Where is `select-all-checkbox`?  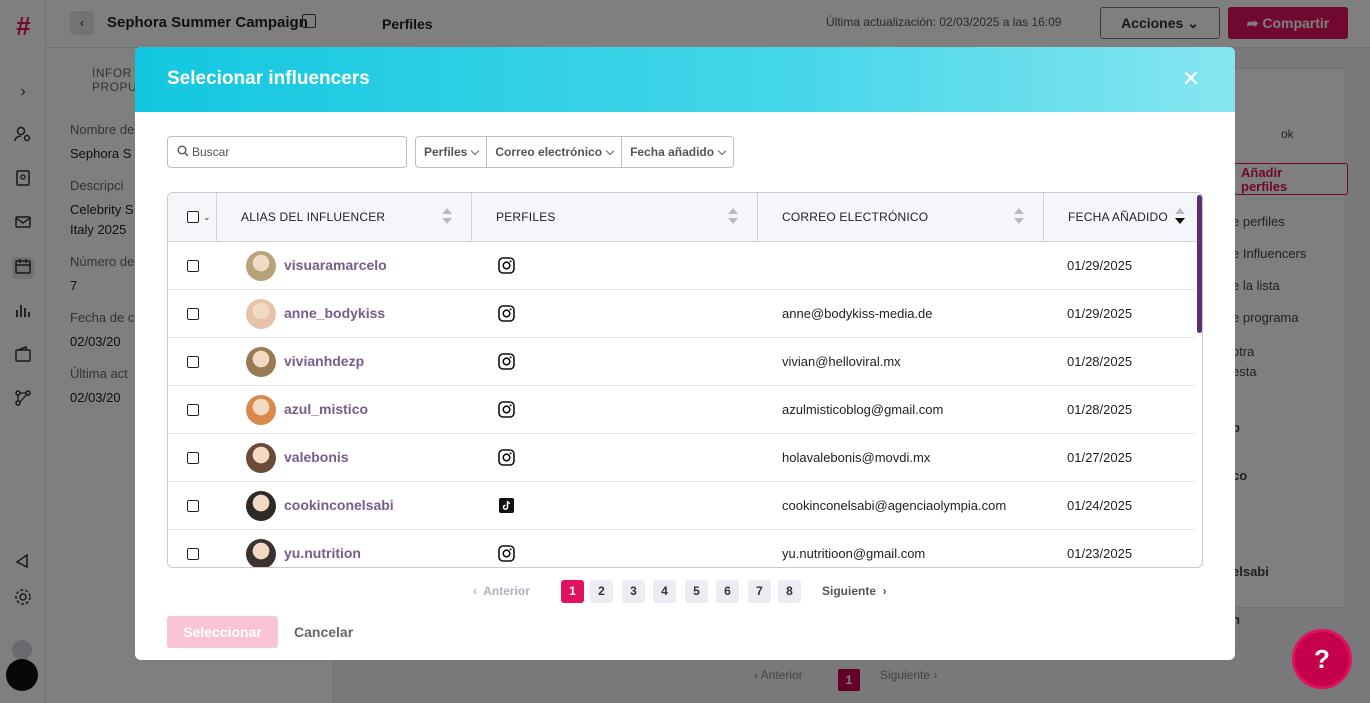 select-all-checkbox is located at coordinates (193, 217).